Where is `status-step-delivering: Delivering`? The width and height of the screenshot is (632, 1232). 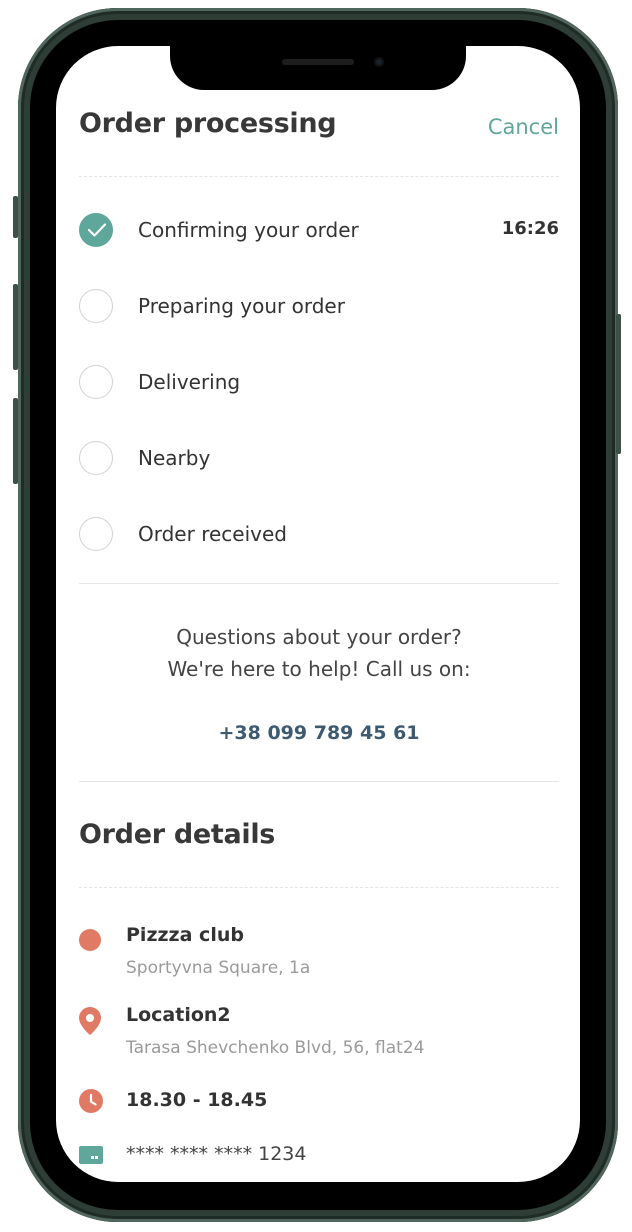 status-step-delivering: Delivering is located at coordinates (319, 384).